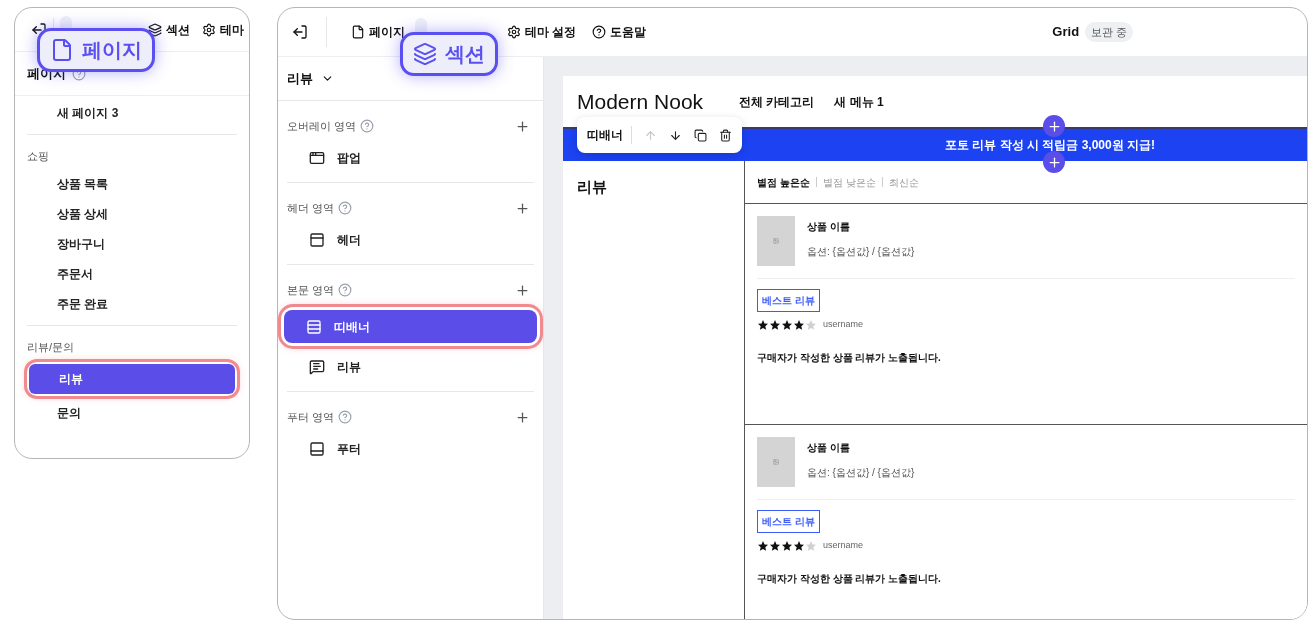 The width and height of the screenshot is (1310, 621). I want to click on page-item: 주문서, so click(132, 274).